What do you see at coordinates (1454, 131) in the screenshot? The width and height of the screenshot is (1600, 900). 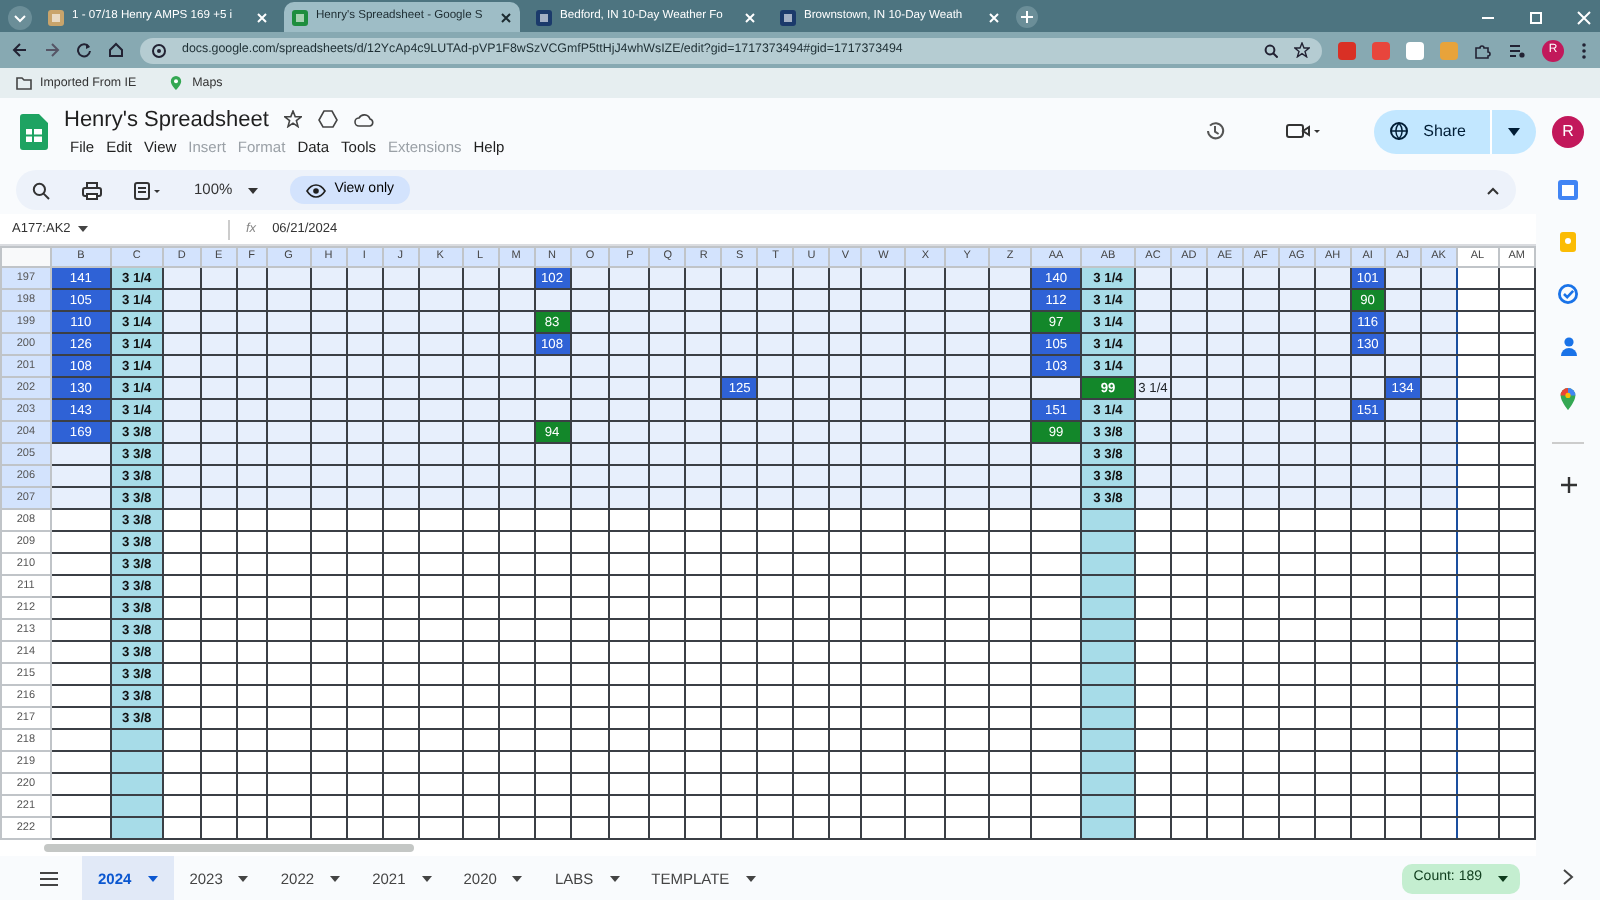 I see `share-button: Share` at bounding box center [1454, 131].